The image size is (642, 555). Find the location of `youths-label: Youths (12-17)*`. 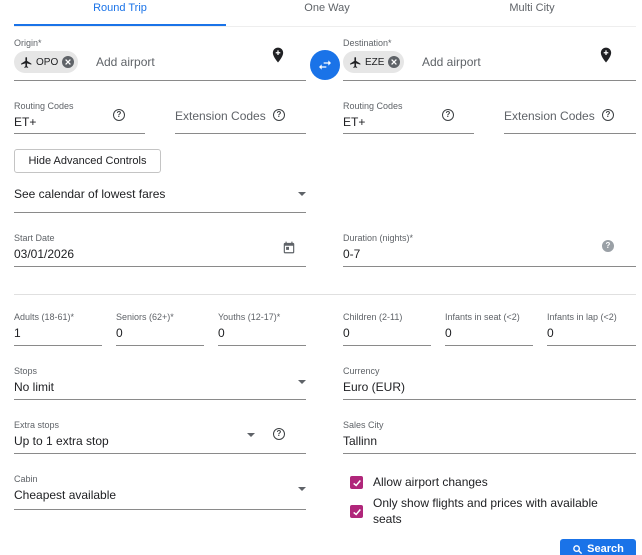

youths-label: Youths (12-17)* is located at coordinates (249, 317).